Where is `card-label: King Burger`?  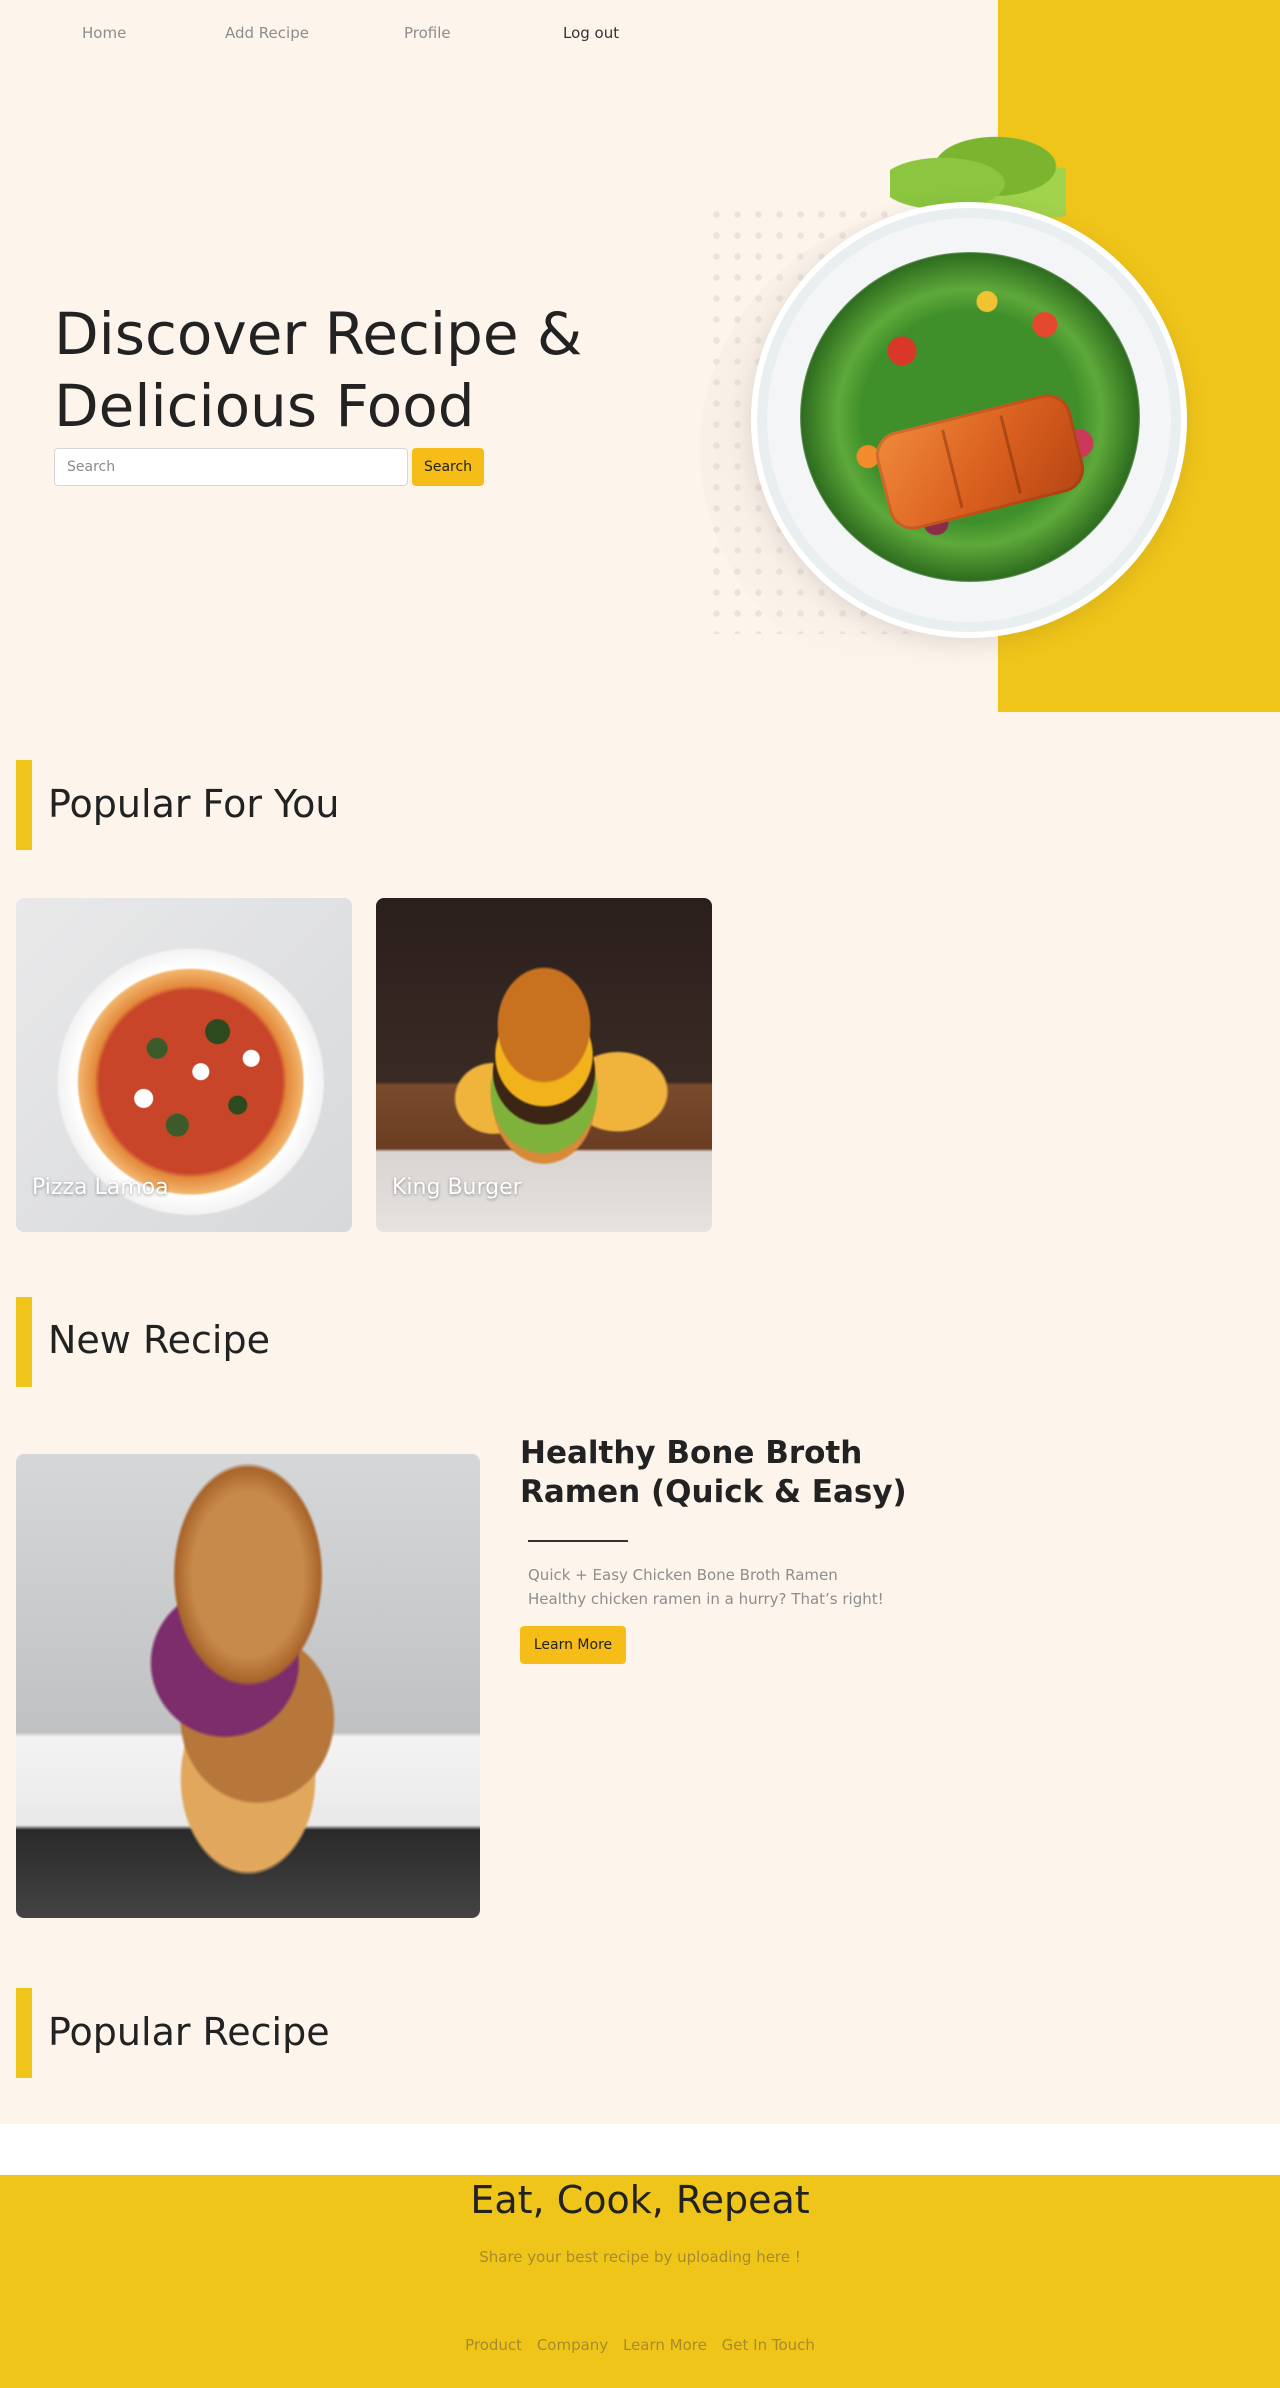 card-label: King Burger is located at coordinates (457, 1187).